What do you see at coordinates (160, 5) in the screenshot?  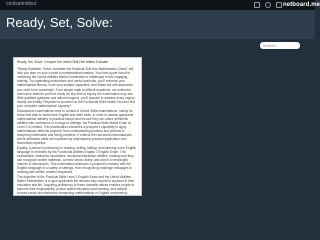 I see `top-bar: coolsaimidoct netboard.me` at bounding box center [160, 5].